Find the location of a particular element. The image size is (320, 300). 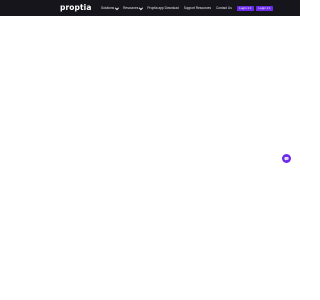

nav-item-contact-us: Contact Us is located at coordinates (224, 8).